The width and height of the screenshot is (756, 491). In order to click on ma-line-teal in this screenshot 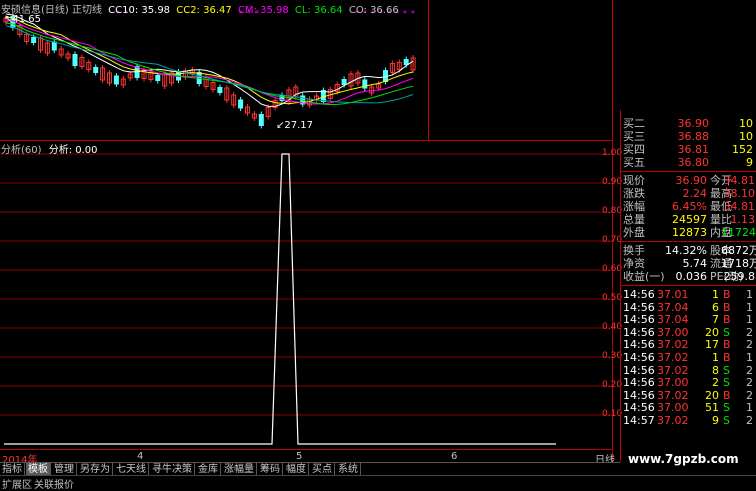, I will do `click(209, 64)`.